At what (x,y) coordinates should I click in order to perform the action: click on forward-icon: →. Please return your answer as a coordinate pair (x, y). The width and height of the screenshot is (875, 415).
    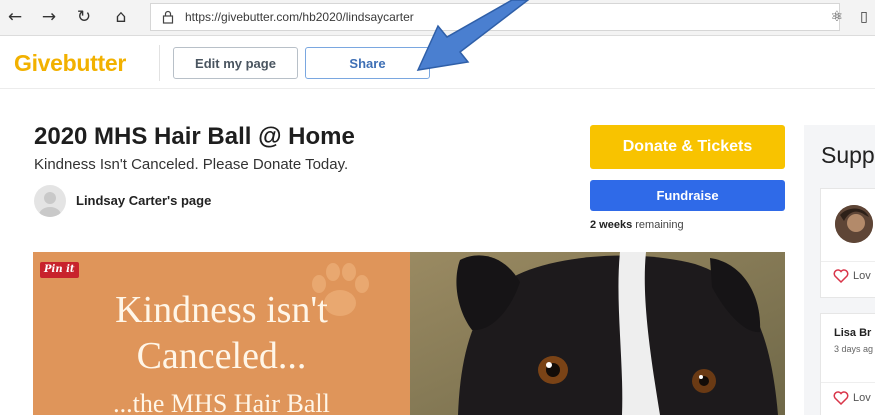
    Looking at the image, I should click on (49, 17).